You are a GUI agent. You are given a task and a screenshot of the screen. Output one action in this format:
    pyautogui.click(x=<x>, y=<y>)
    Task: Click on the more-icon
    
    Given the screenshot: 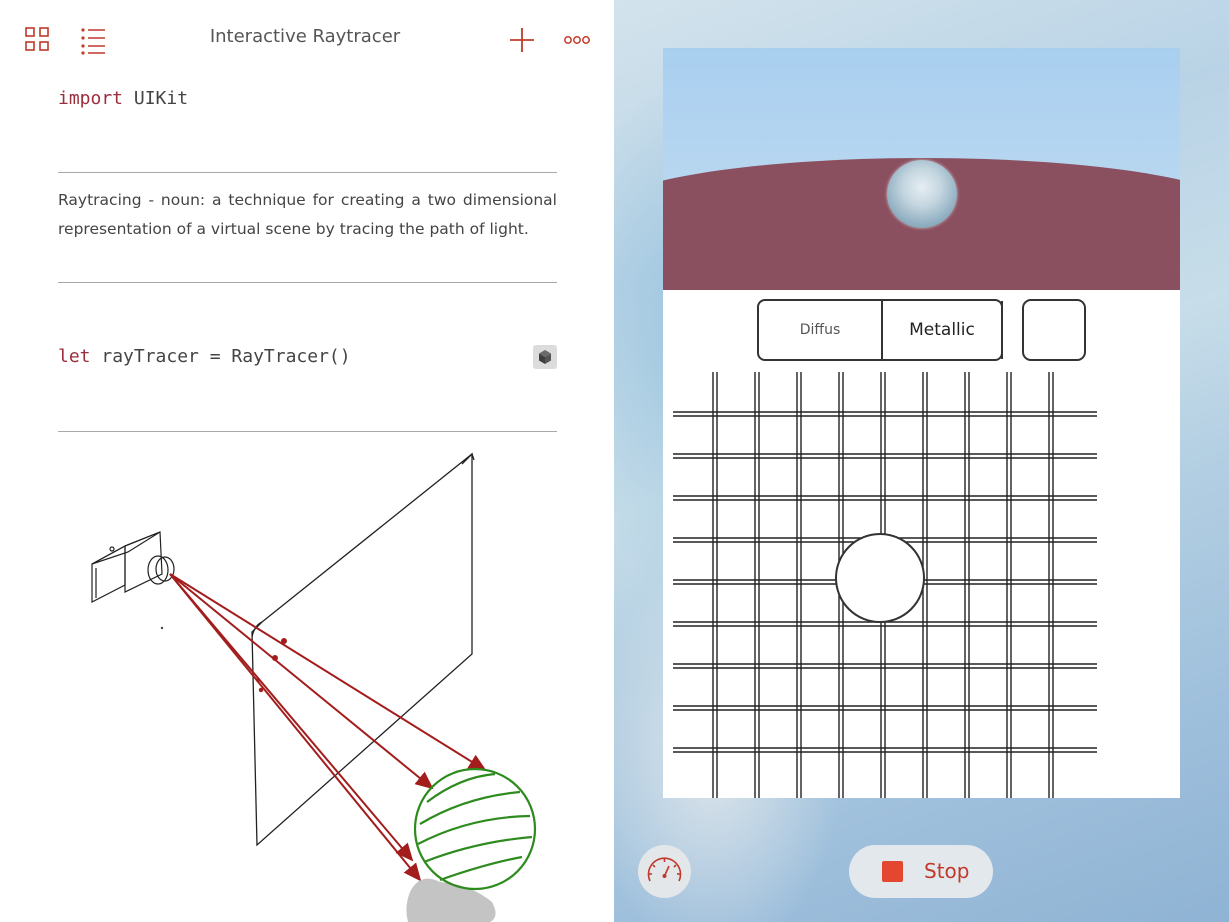 What is the action you would take?
    pyautogui.click(x=577, y=40)
    